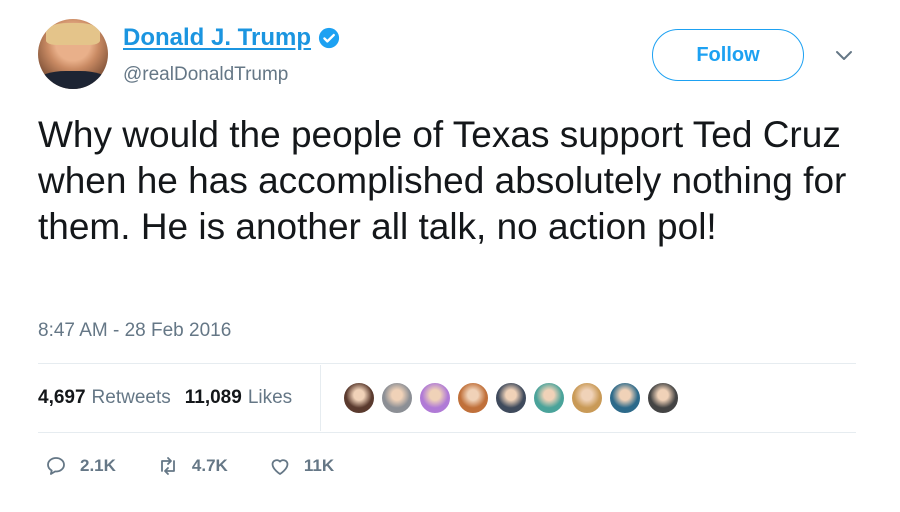 The image size is (900, 512). I want to click on reply-count: 2.1K, so click(98, 465).